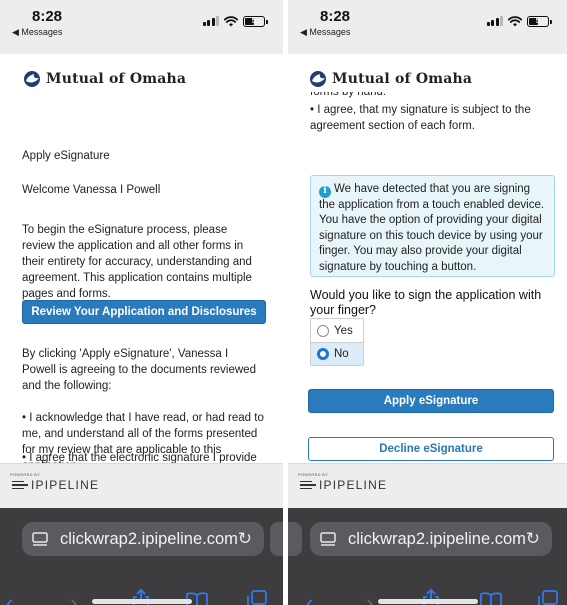  I want to click on radio-no, so click(323, 354).